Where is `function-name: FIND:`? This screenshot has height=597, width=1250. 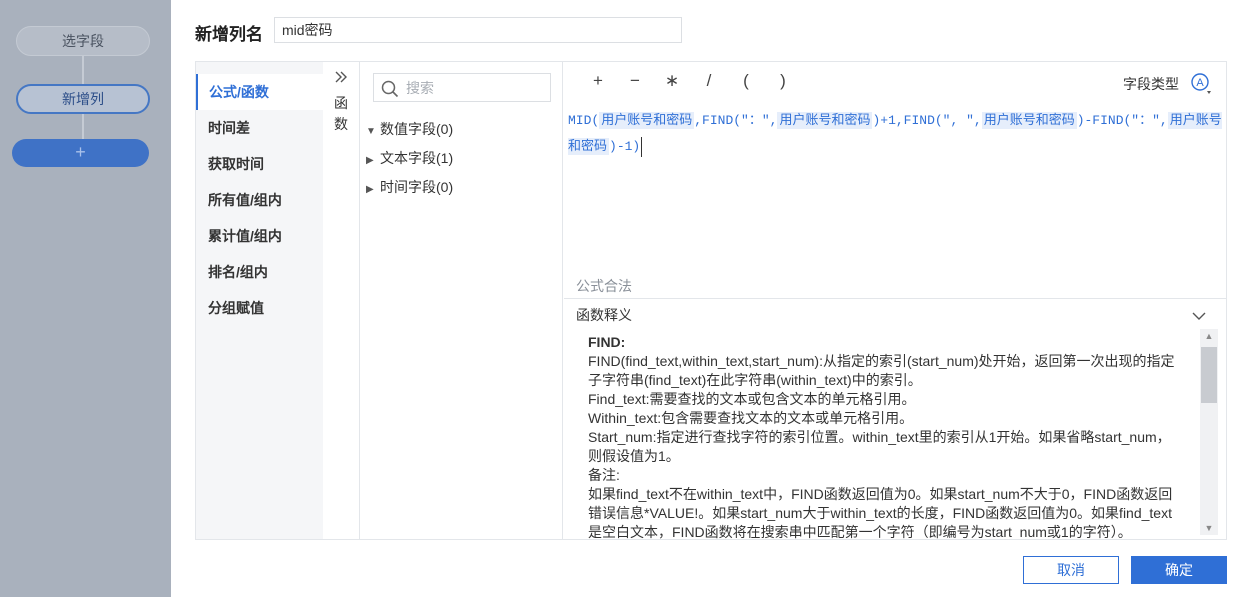 function-name: FIND: is located at coordinates (607, 342).